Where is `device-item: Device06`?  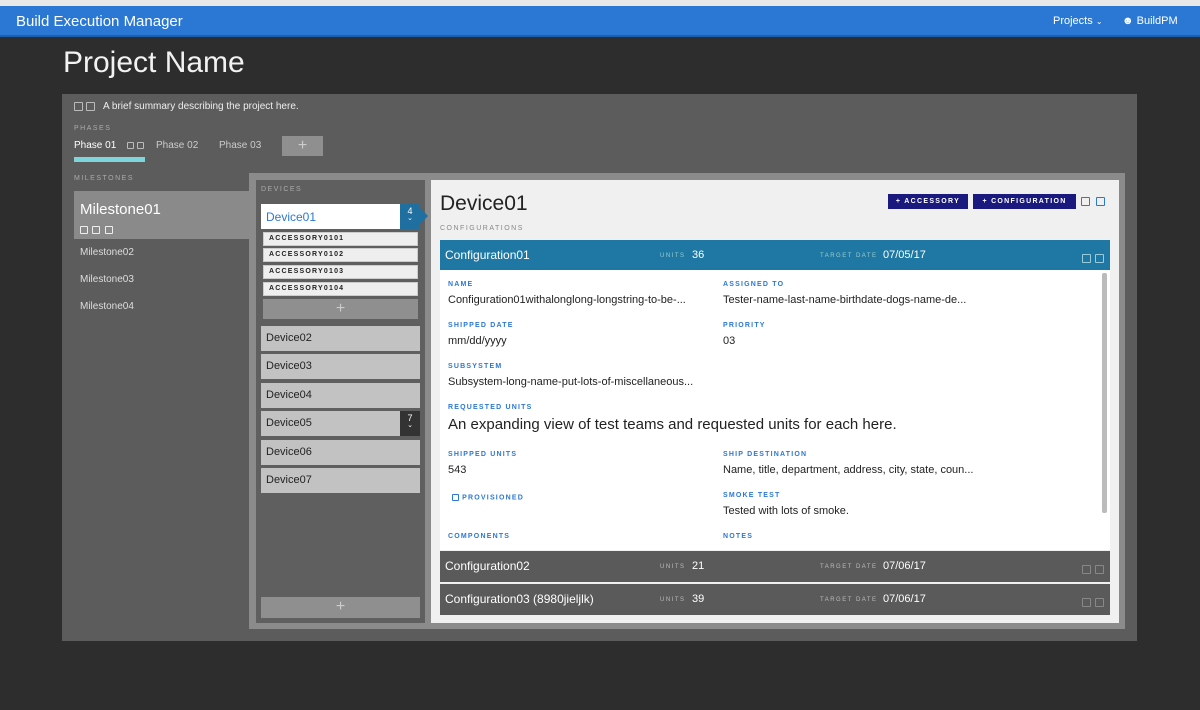
device-item: Device06 is located at coordinates (340, 452).